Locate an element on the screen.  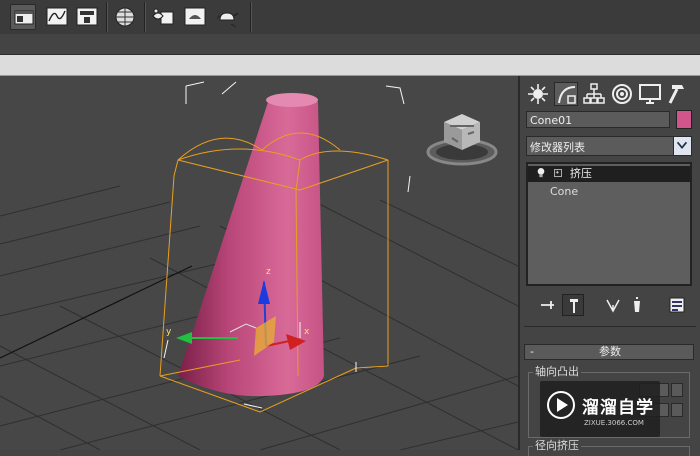
hierarchy-icon is located at coordinates (594, 93).